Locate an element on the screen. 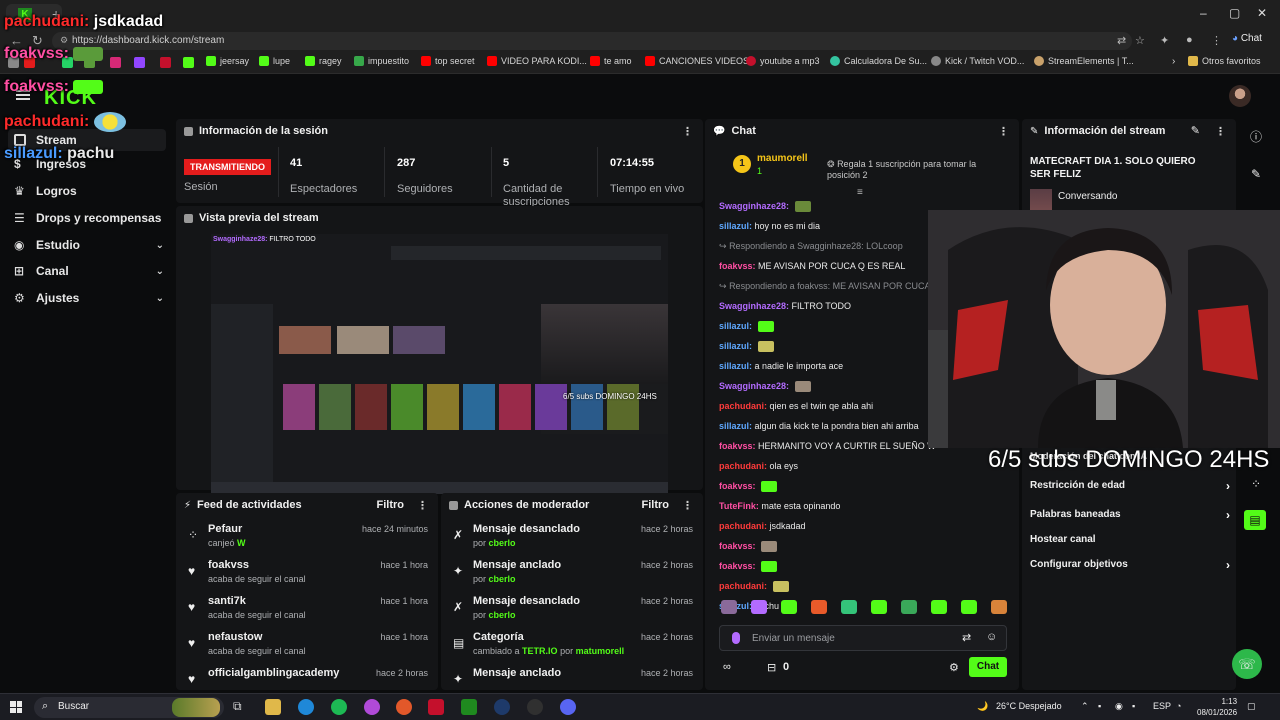  task-view-icon: ⧉ is located at coordinates (241, 707).